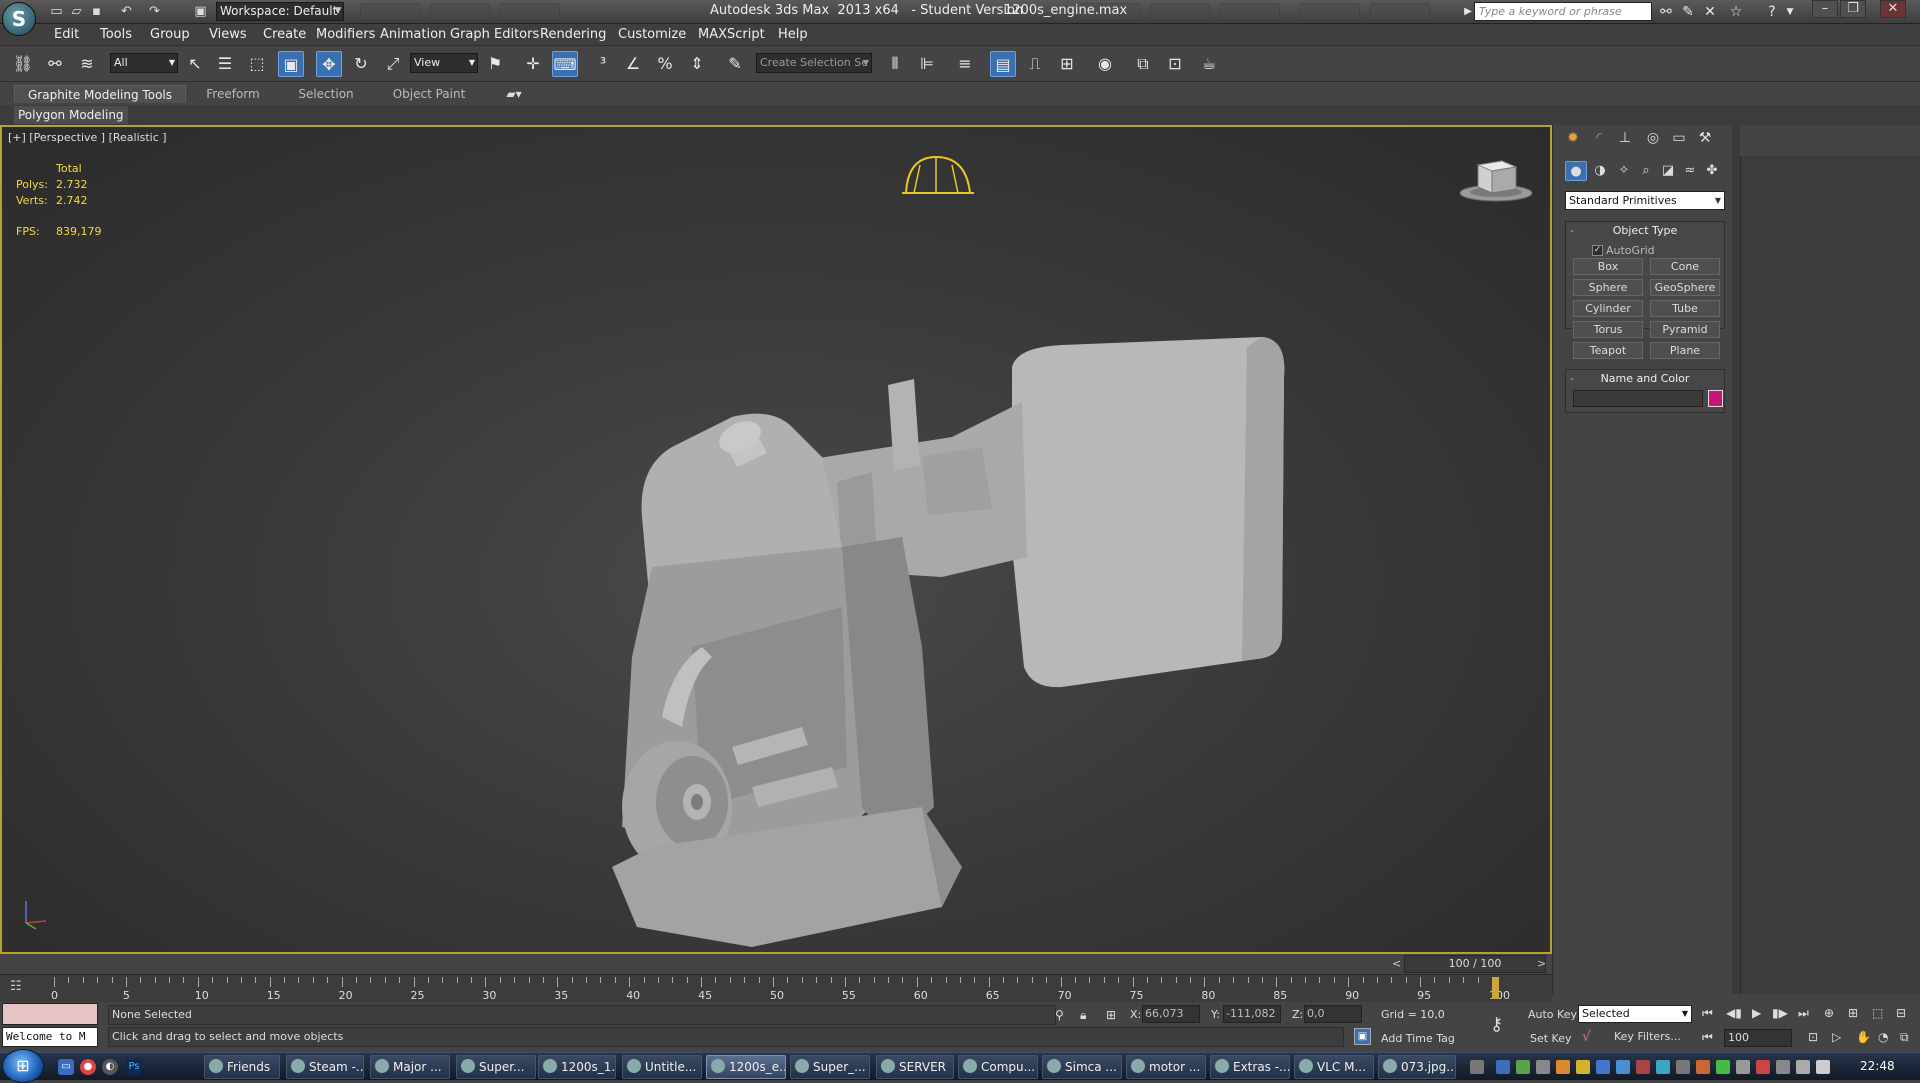 This screenshot has height=1083, width=1920. Describe the element at coordinates (329, 64) in the screenshot. I see `select-and-move-icon: ✥` at that location.